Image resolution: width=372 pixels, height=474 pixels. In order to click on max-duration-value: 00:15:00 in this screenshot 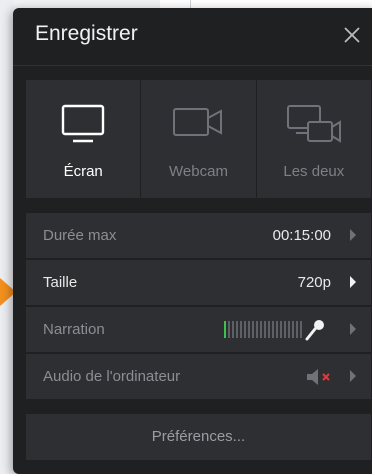, I will do `click(301, 235)`.